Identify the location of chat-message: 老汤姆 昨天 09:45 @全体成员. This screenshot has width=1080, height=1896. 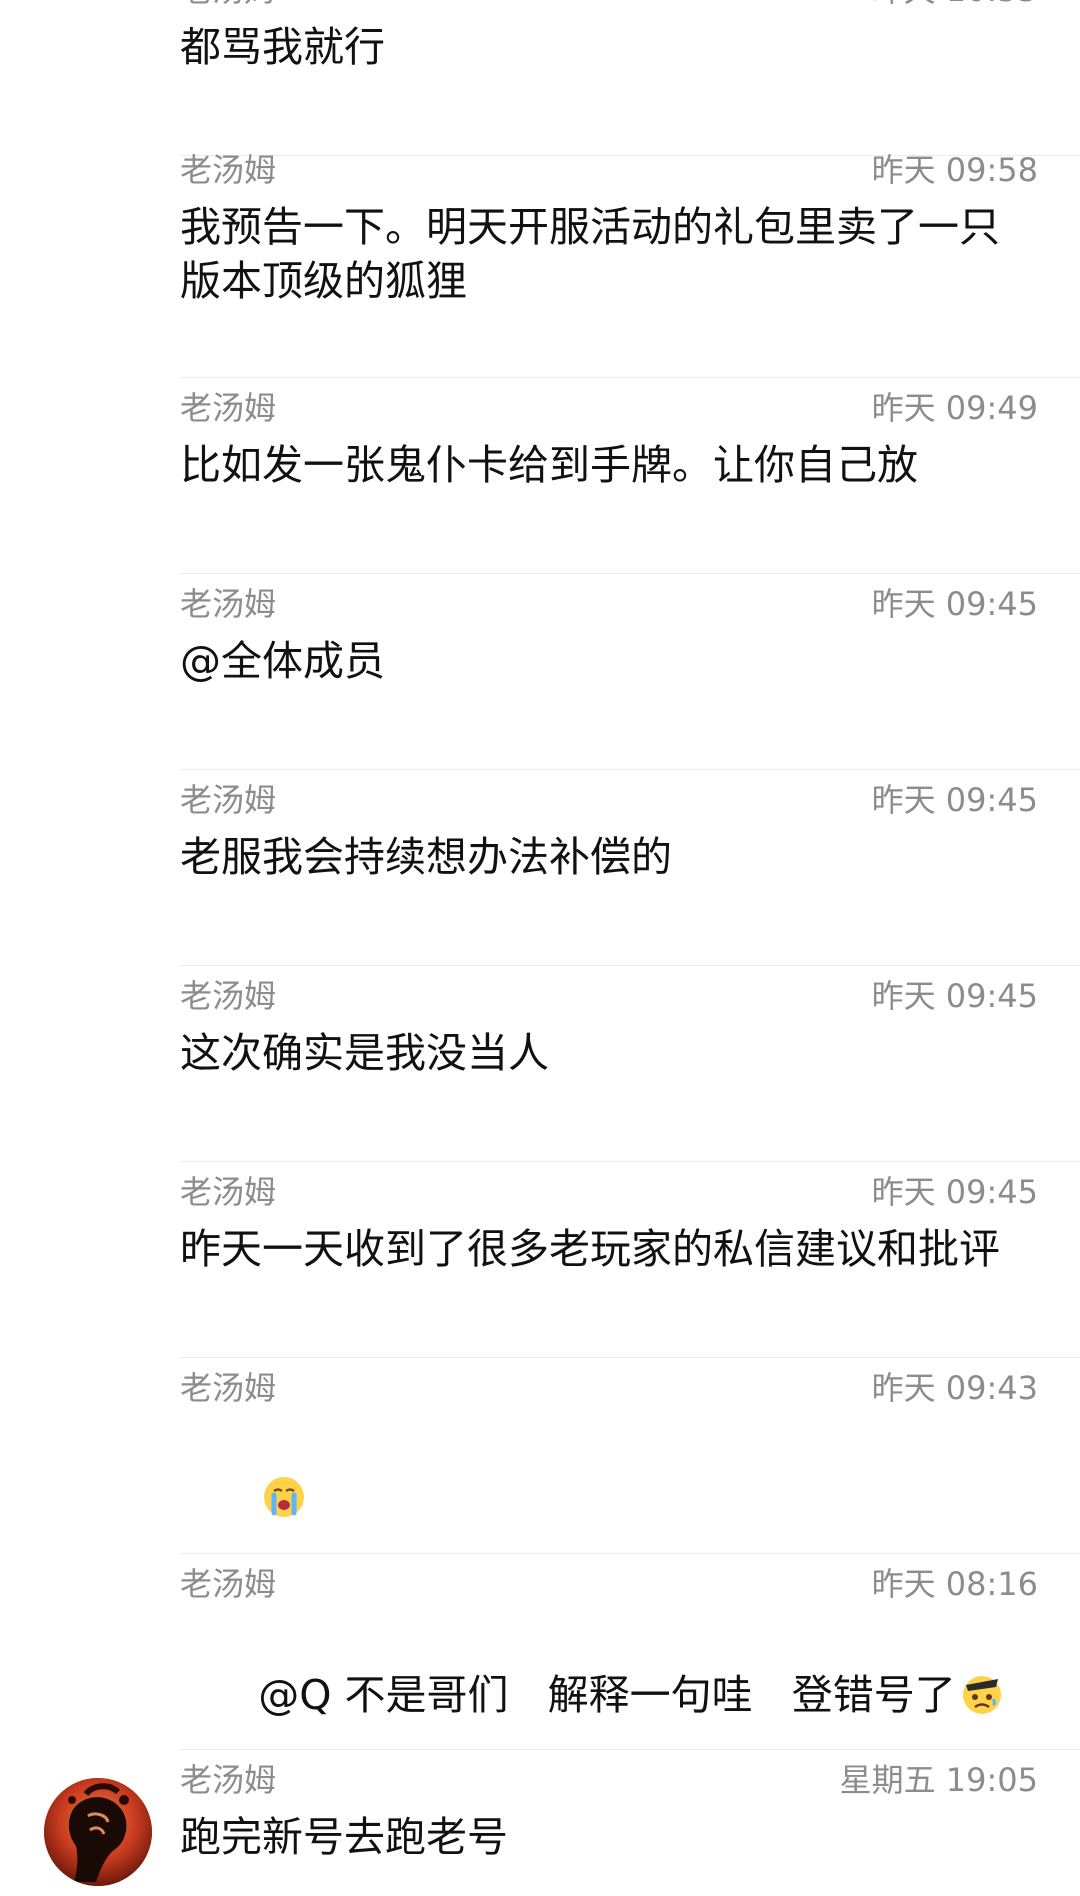
(630, 672).